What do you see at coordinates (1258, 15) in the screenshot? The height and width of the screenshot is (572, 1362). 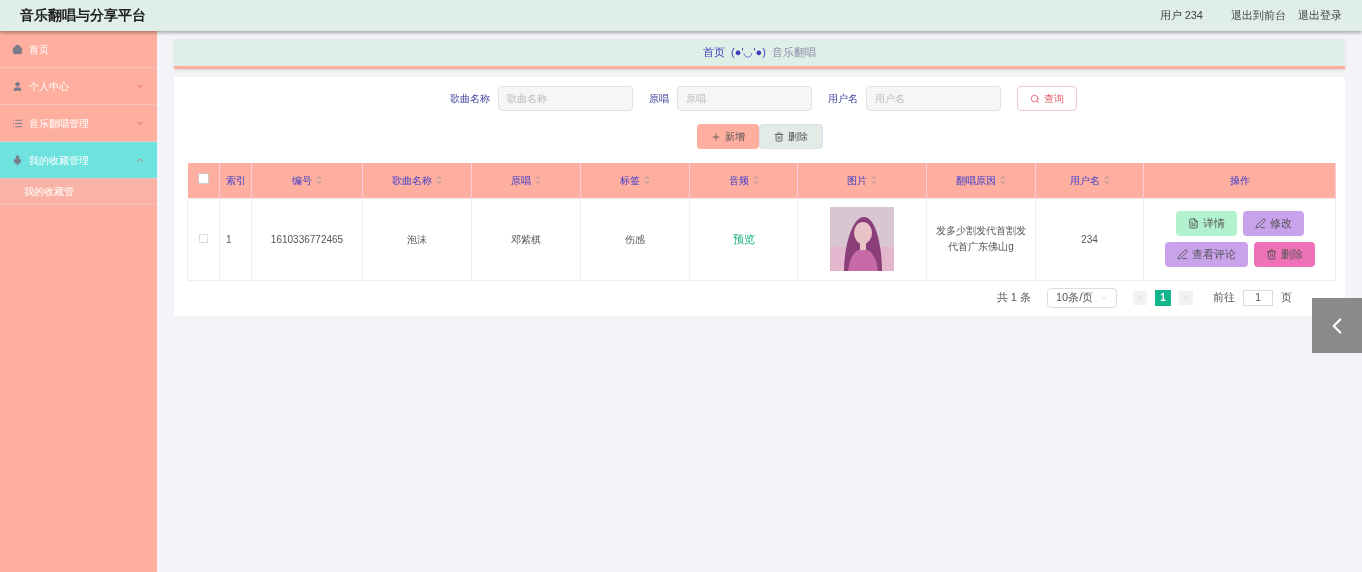 I see `header-link: 退出到前台` at bounding box center [1258, 15].